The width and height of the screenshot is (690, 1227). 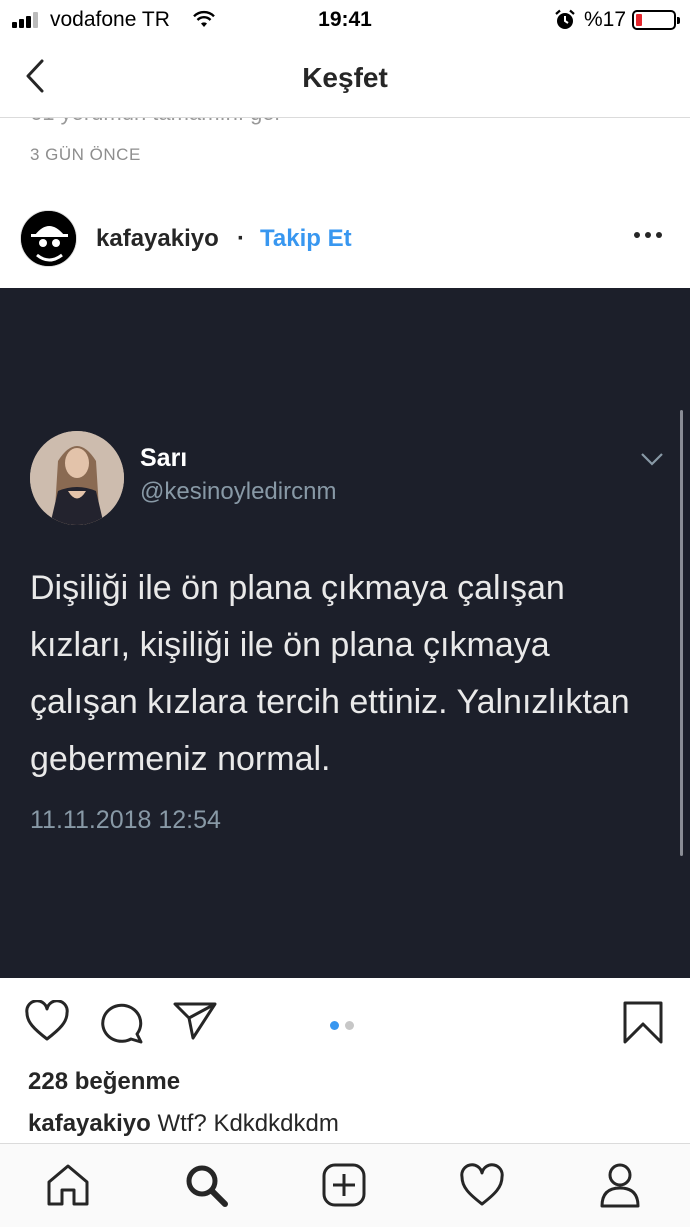 I want to click on carousel-dot-active, so click(x=334, y=1025).